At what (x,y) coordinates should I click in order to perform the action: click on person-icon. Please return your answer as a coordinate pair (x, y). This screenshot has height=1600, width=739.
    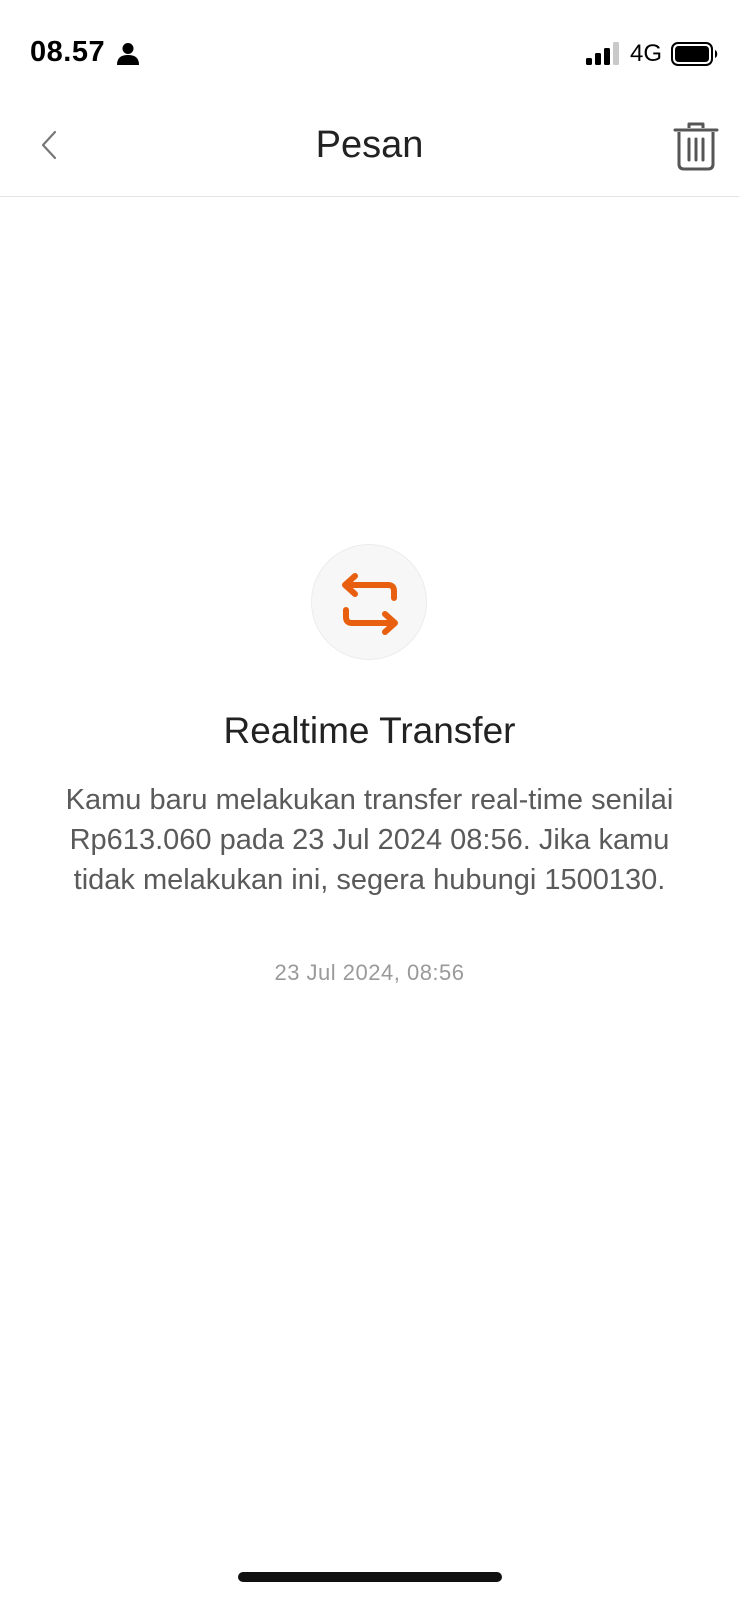
    Looking at the image, I should click on (128, 54).